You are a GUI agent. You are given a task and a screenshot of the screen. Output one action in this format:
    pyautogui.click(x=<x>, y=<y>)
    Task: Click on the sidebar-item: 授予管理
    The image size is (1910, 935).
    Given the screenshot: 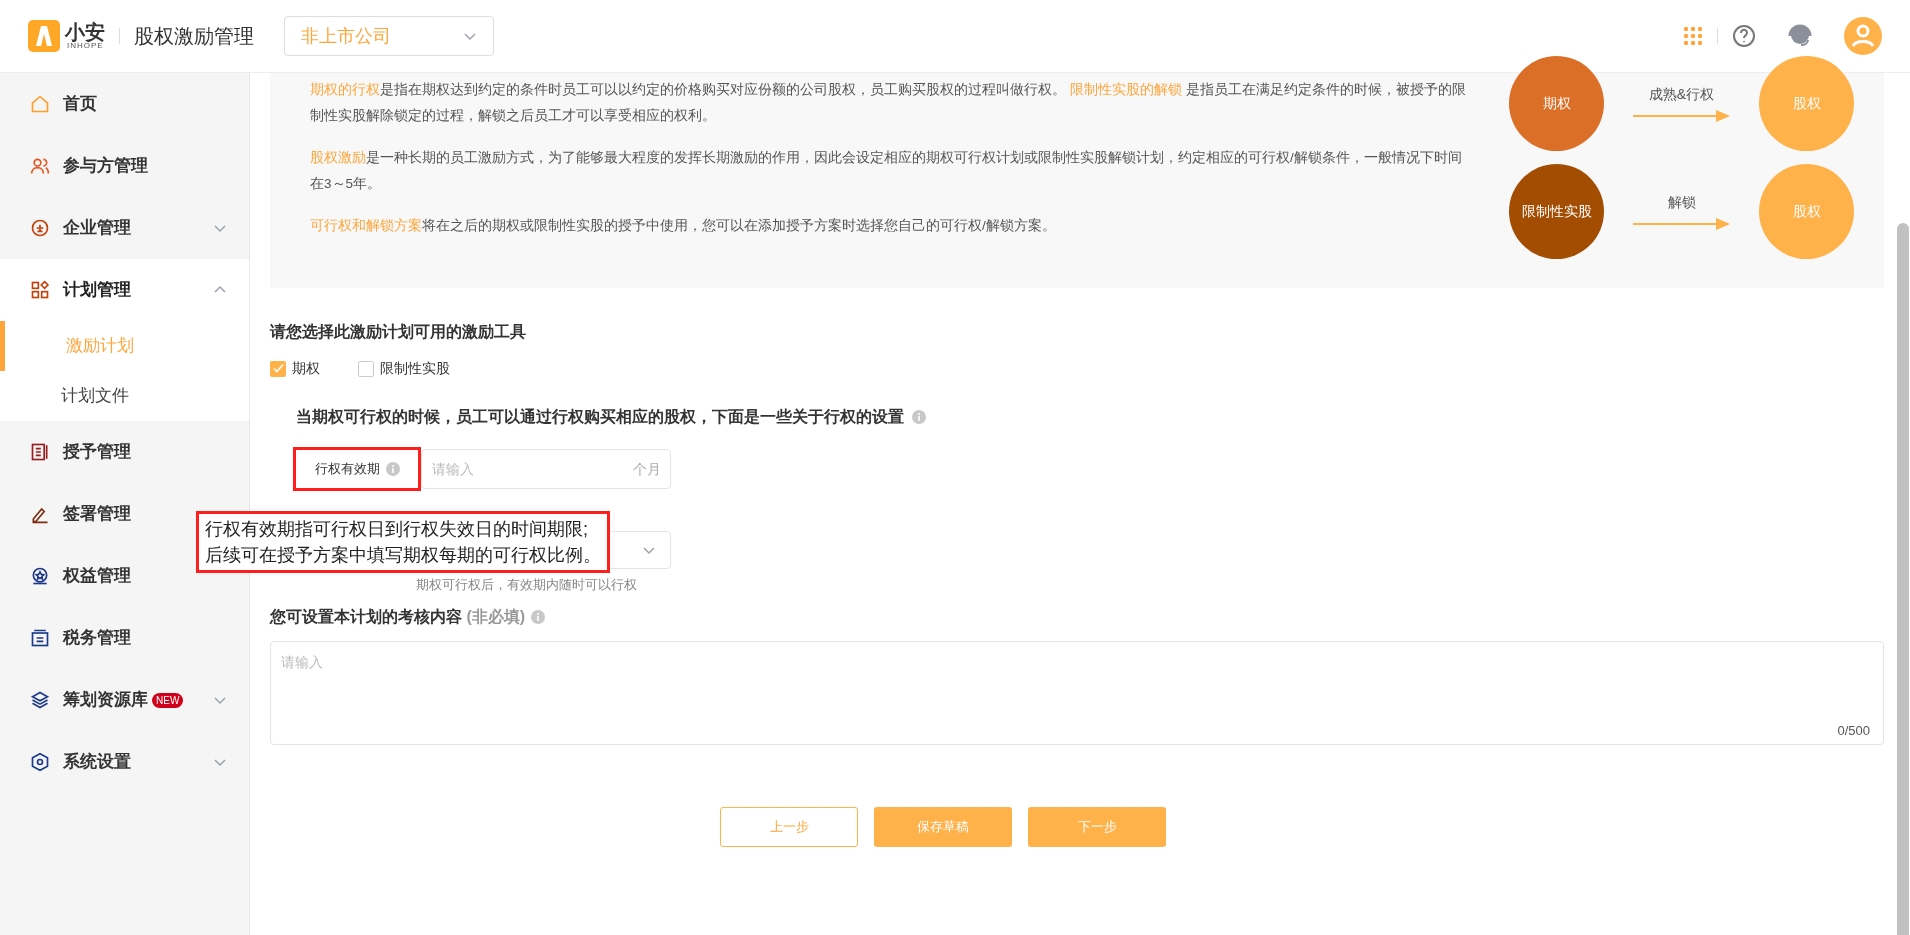 What is the action you would take?
    pyautogui.click(x=97, y=452)
    